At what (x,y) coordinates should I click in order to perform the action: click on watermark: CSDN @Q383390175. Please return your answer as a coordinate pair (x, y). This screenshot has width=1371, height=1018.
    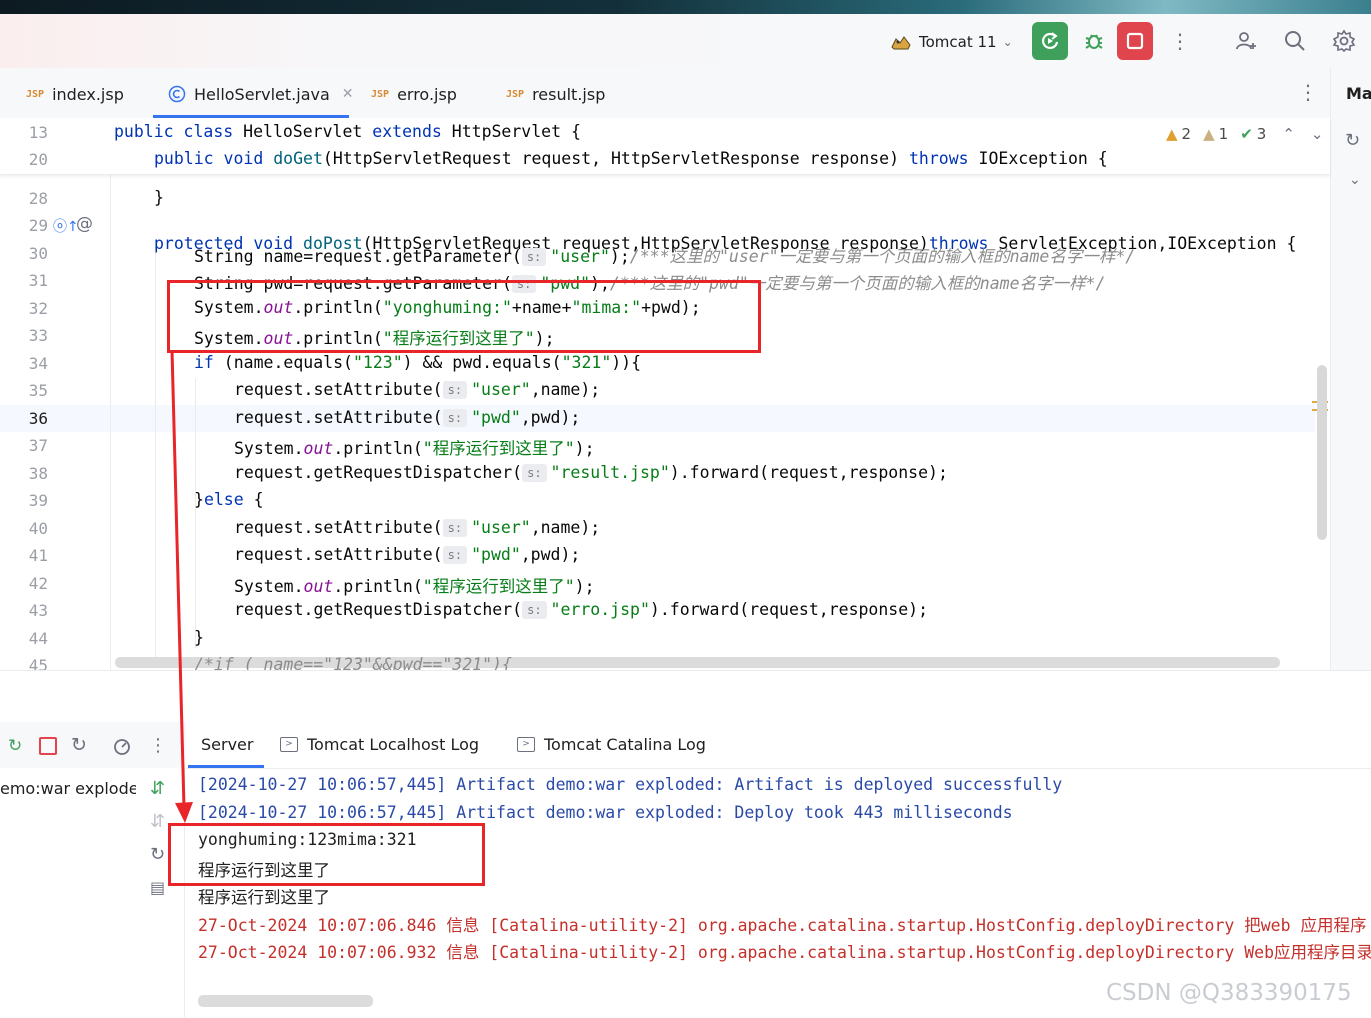
    Looking at the image, I should click on (1229, 993).